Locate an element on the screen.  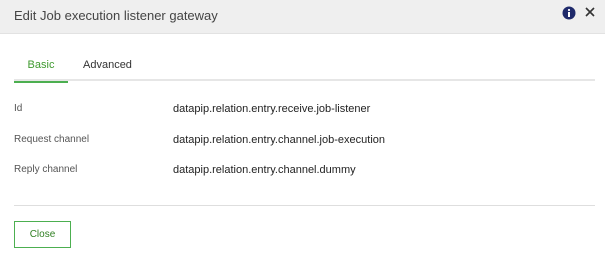
reply-channel-label: Reply channel is located at coordinates (46, 169).